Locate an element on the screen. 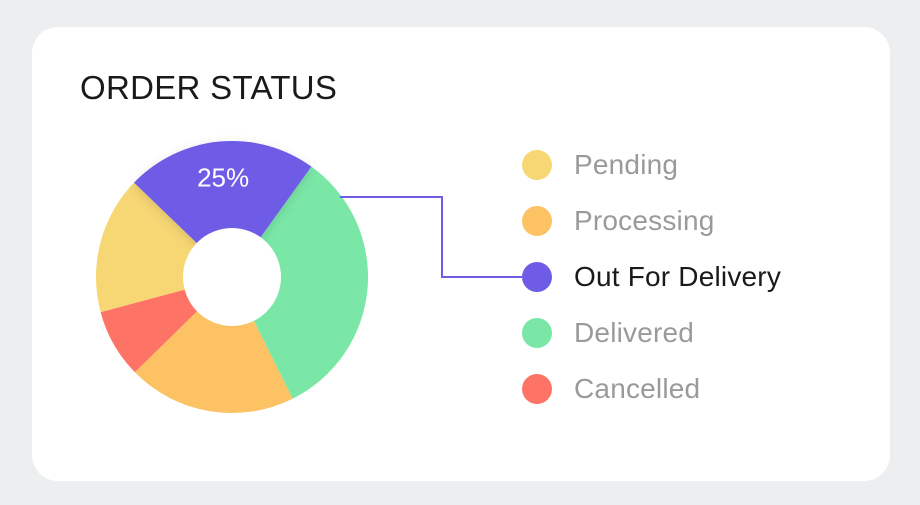 This screenshot has height=505, width=920. legend-label: Cancelled is located at coordinates (637, 388).